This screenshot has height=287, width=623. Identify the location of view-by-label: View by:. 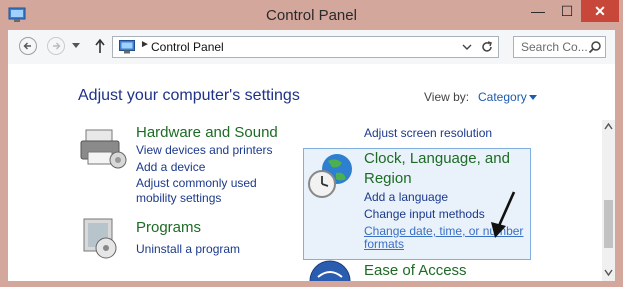
(447, 97).